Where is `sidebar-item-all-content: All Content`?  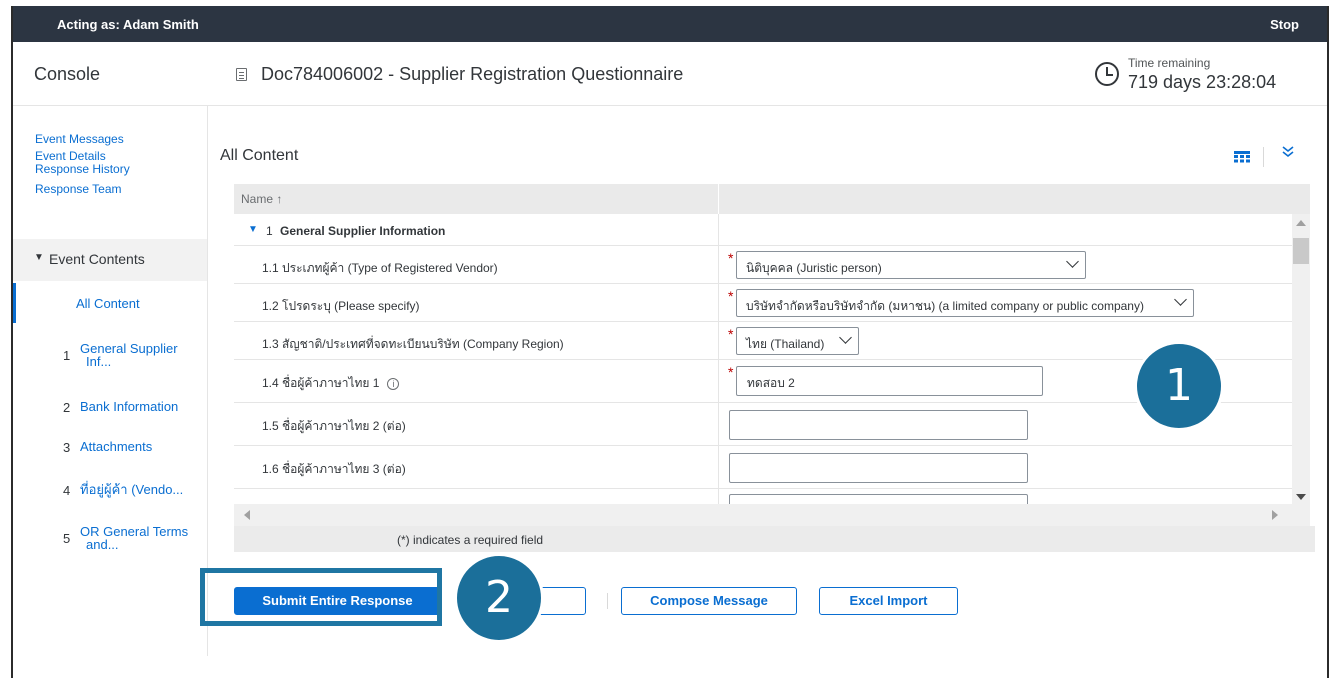
sidebar-item-all-content: All Content is located at coordinates (110, 303).